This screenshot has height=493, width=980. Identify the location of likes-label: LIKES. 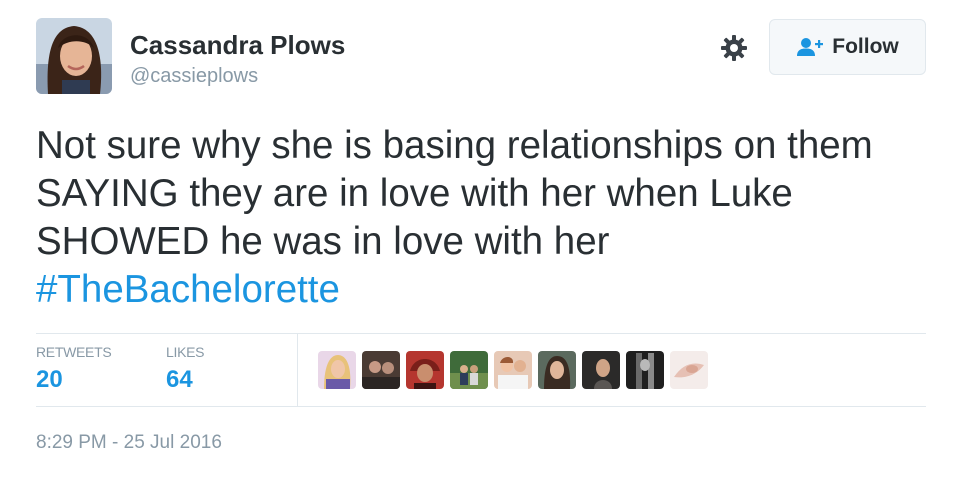
(185, 352).